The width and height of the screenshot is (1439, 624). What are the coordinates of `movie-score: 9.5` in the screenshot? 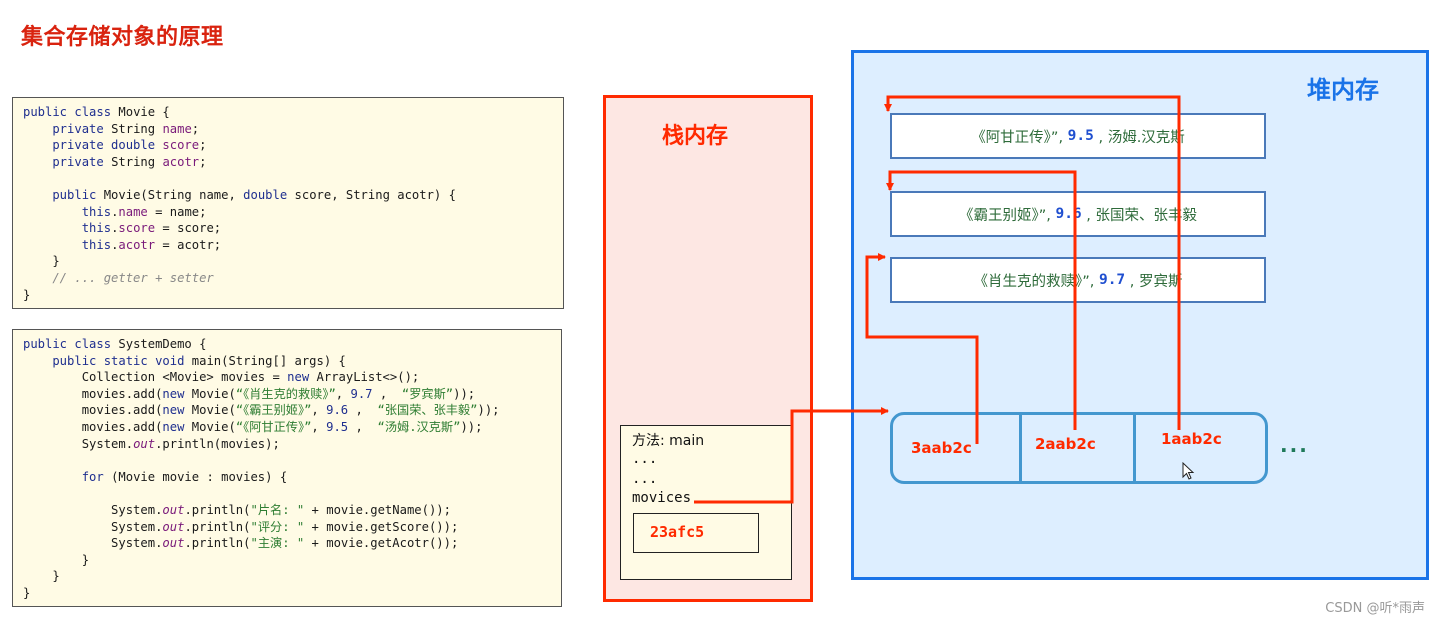 It's located at (1080, 136).